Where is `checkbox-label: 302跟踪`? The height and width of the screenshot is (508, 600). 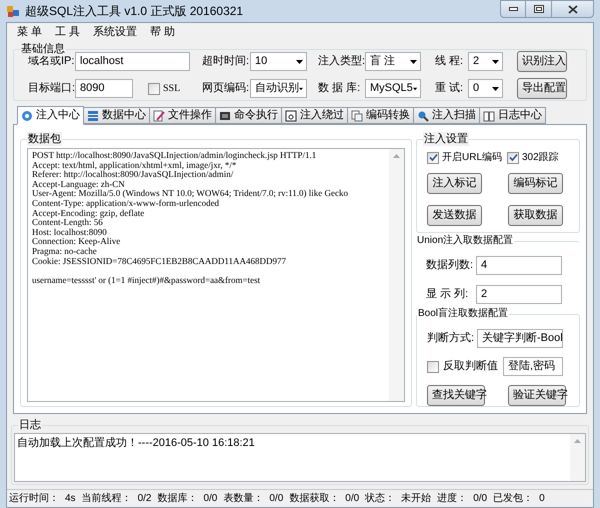
checkbox-label: 302跟踪 is located at coordinates (540, 157).